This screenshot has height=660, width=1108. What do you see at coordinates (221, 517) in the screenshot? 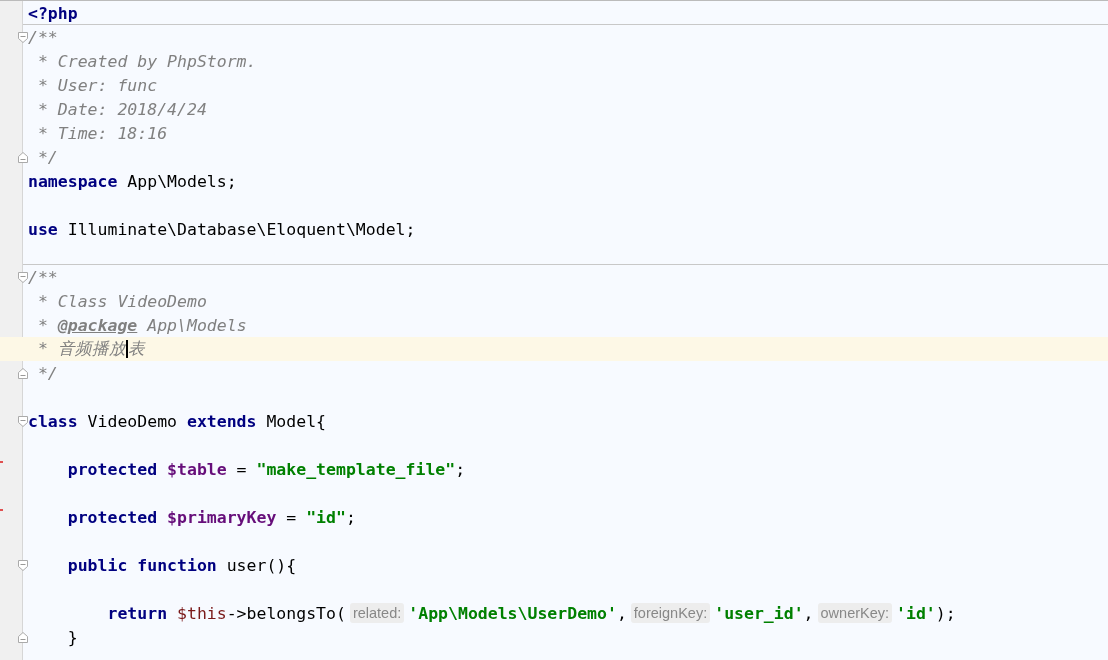
I see `variable-name: $primaryKey` at bounding box center [221, 517].